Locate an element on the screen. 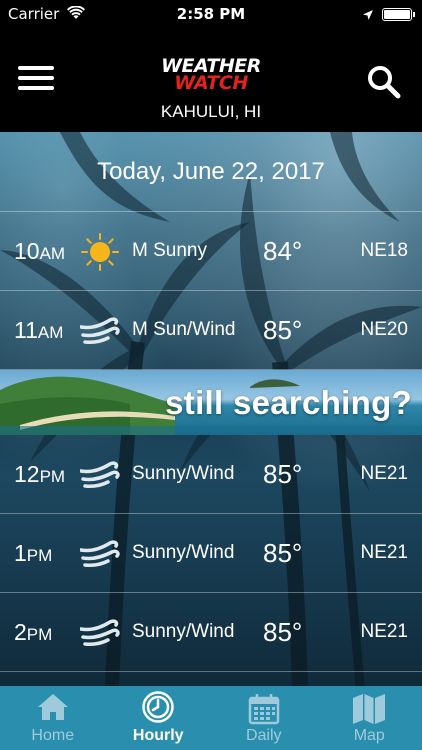  hour-row: 1PM Sunny/Wind 85° NE21 is located at coordinates (211, 553).